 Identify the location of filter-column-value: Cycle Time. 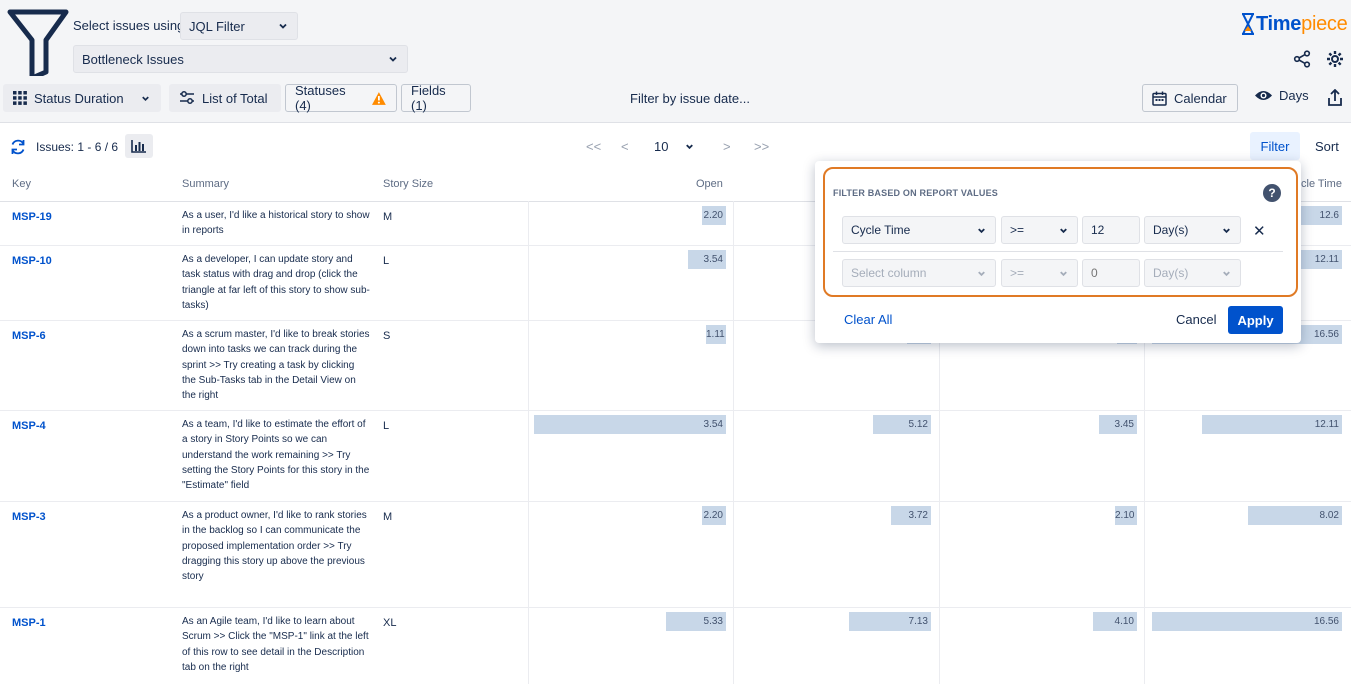
(881, 230).